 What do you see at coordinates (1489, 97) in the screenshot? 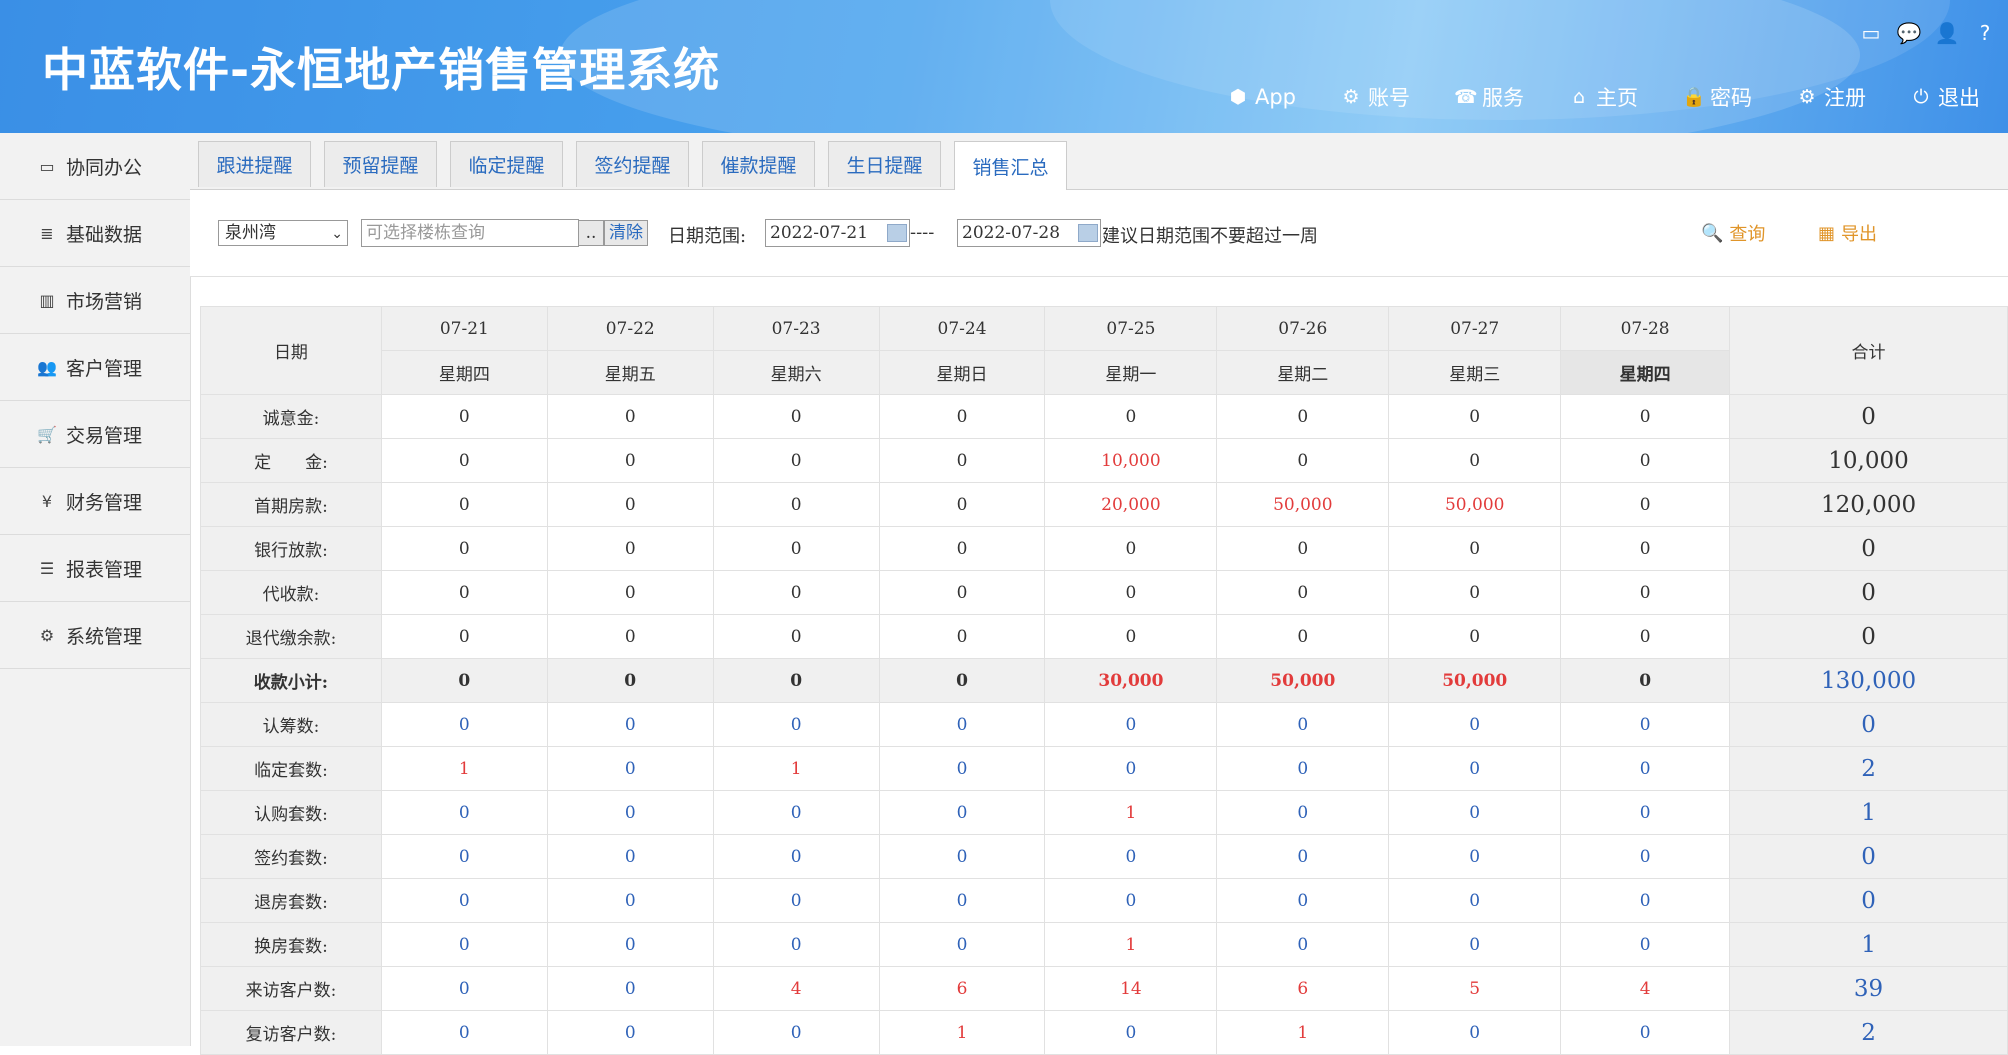
I see `nav-service: ☎ 服务` at bounding box center [1489, 97].